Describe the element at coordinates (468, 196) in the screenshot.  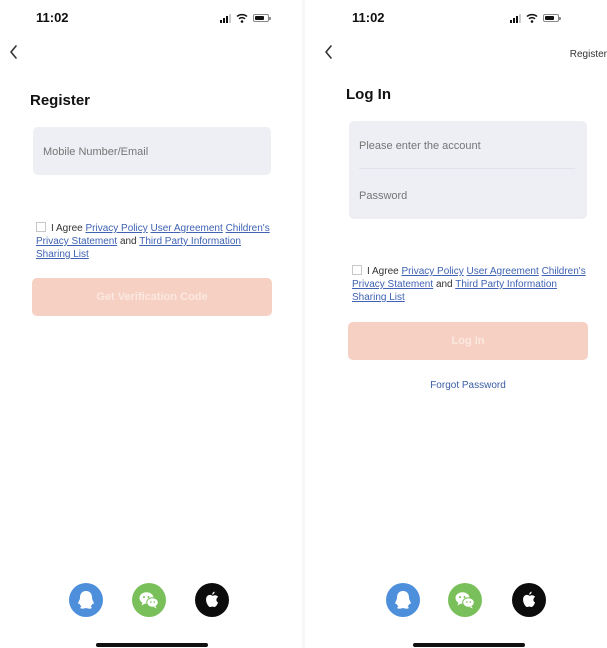
I see `password-input` at that location.